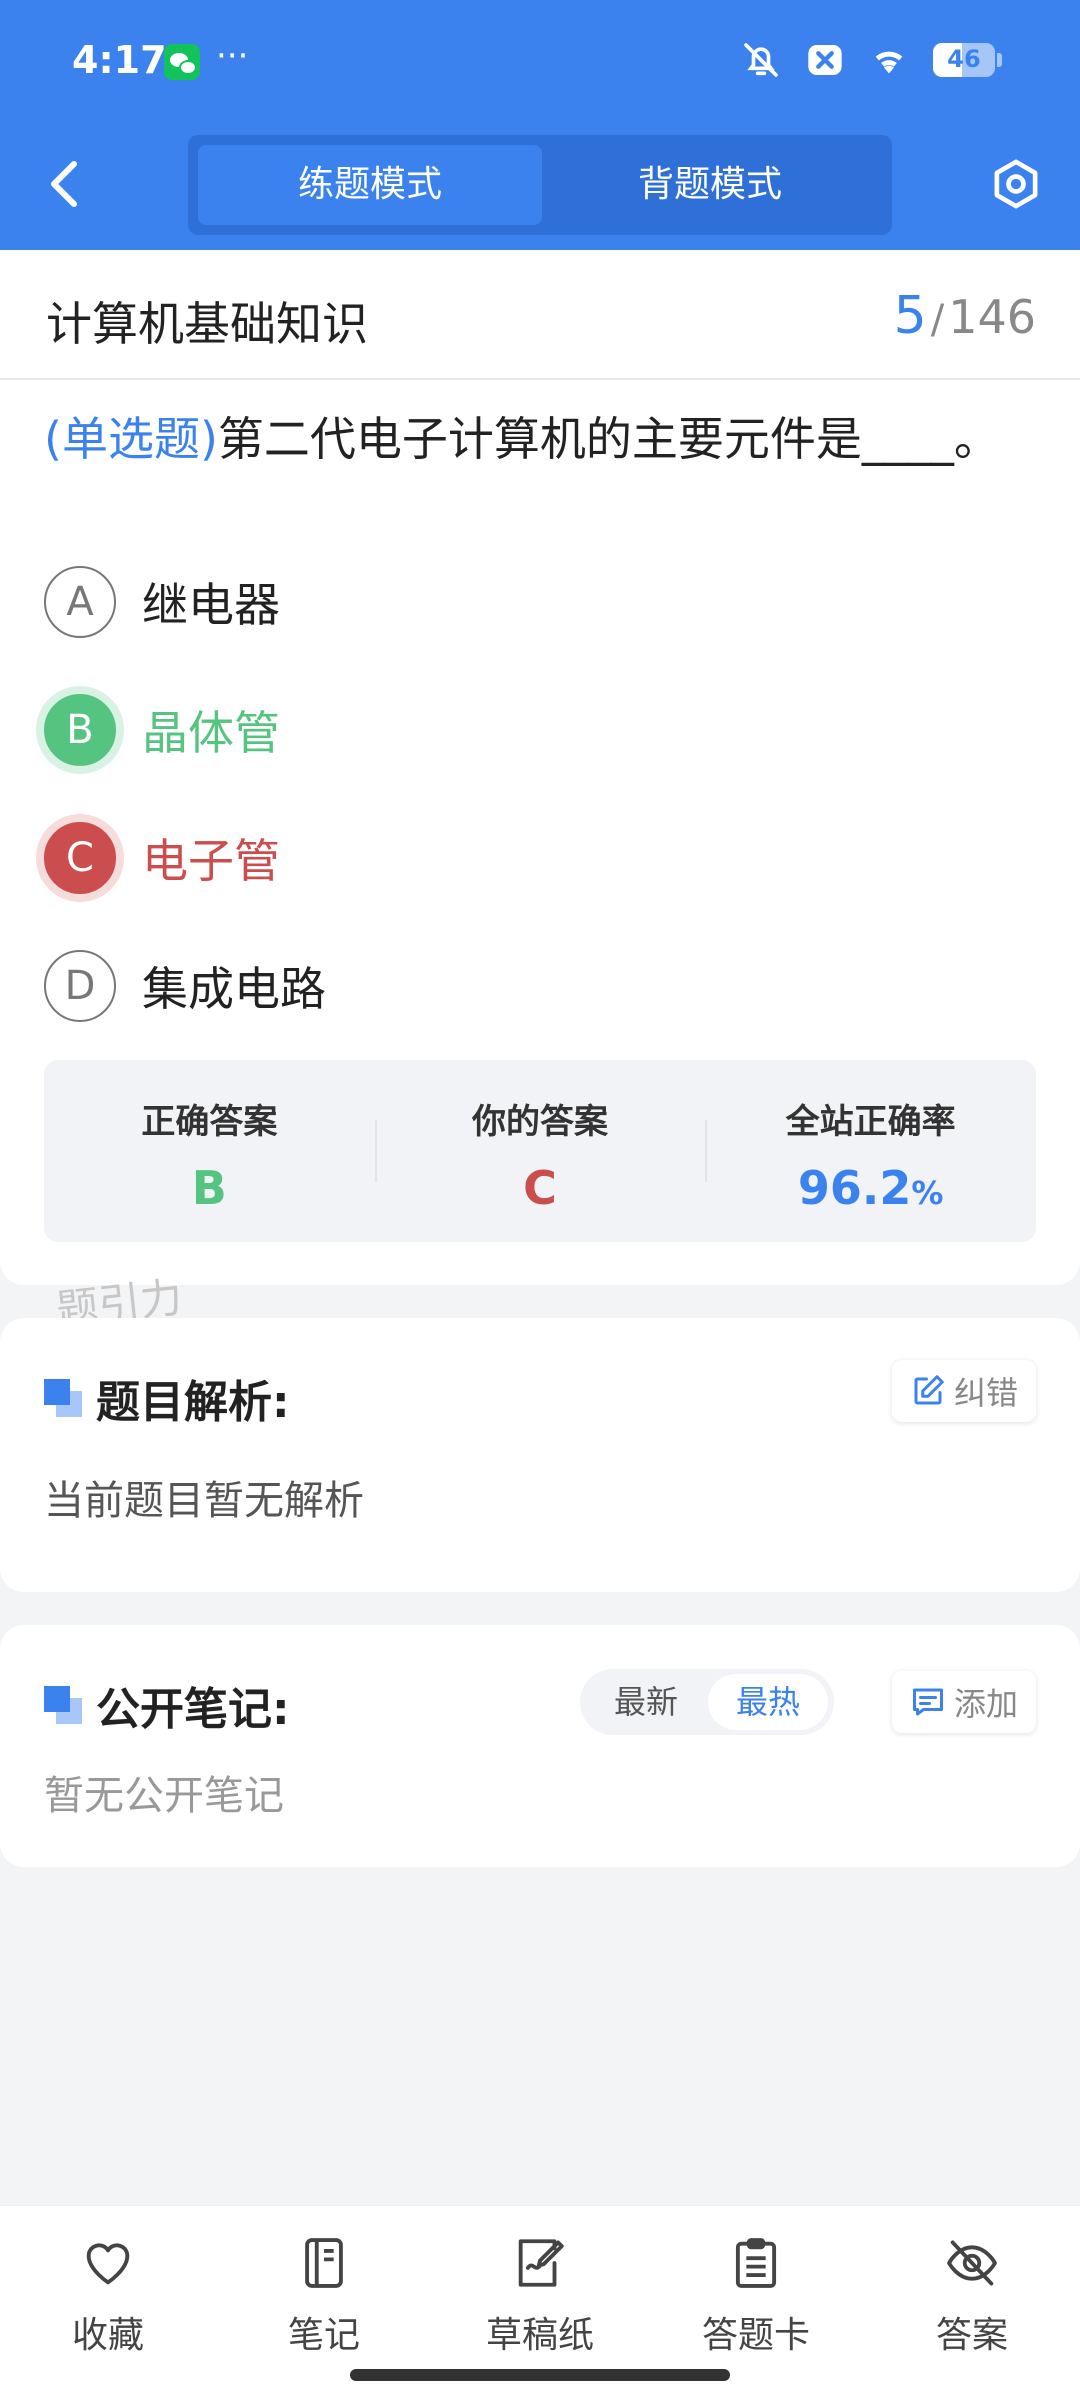 The image size is (1080, 2400). What do you see at coordinates (324, 2263) in the screenshot?
I see `notebook-icon` at bounding box center [324, 2263].